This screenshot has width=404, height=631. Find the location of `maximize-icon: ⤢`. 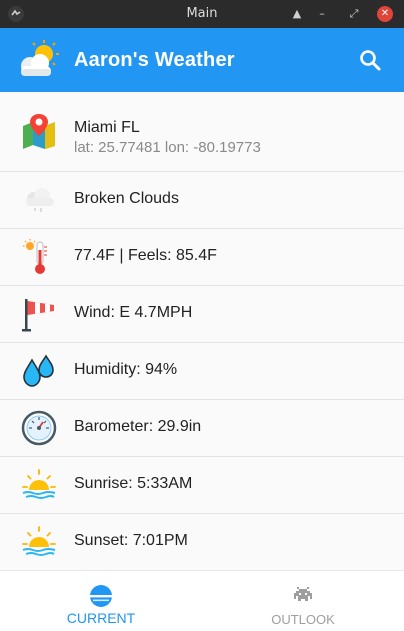

maximize-icon: ⤢ is located at coordinates (354, 14).